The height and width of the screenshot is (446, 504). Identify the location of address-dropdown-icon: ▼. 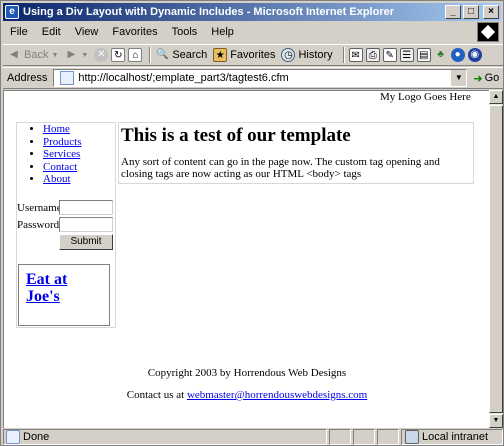
(458, 78).